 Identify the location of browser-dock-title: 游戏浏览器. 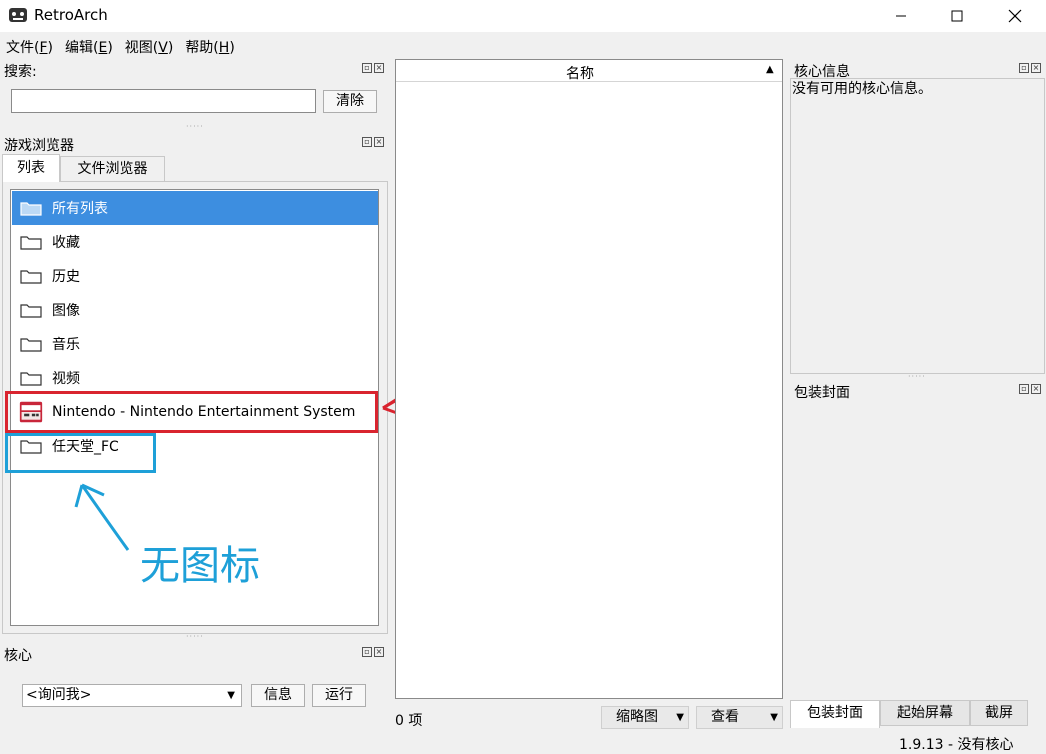
(39, 146).